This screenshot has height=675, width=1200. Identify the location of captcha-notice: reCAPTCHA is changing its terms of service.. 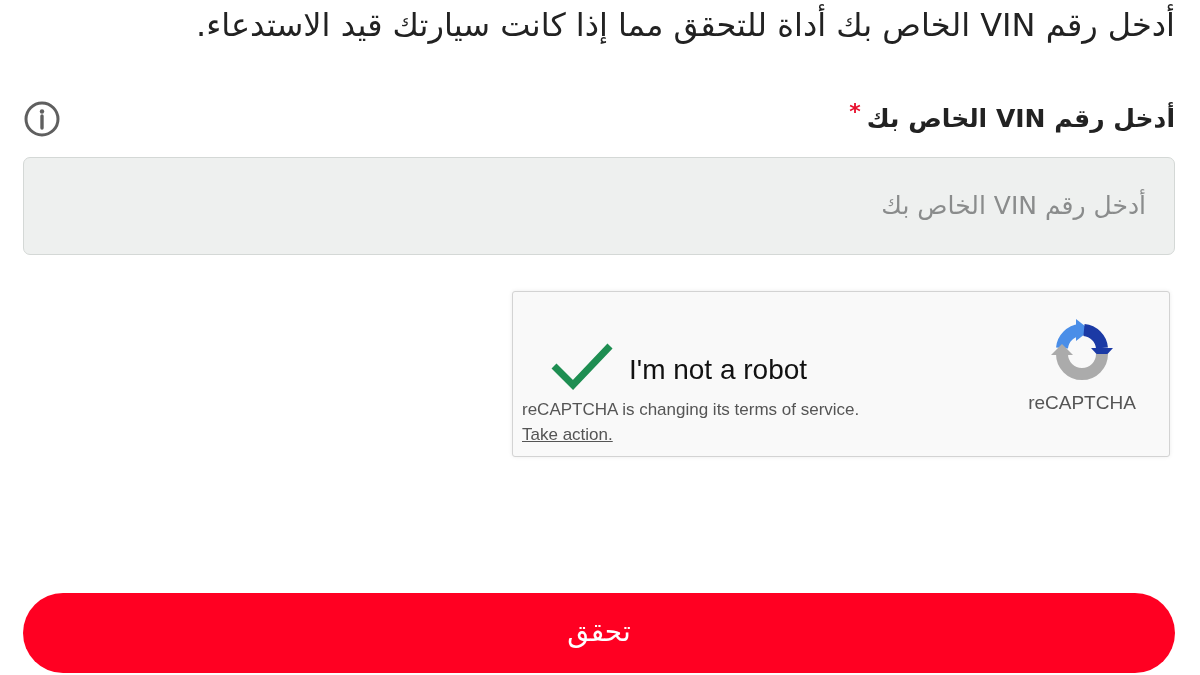
(691, 410).